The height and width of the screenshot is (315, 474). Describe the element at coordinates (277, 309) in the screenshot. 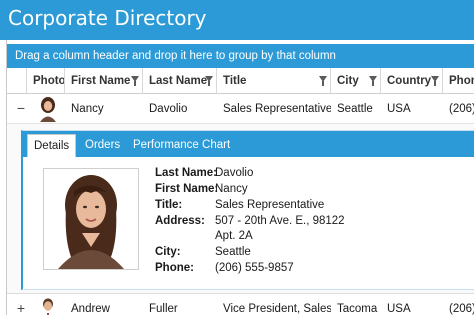

I see `cell-title: Vice President, Sales` at that location.